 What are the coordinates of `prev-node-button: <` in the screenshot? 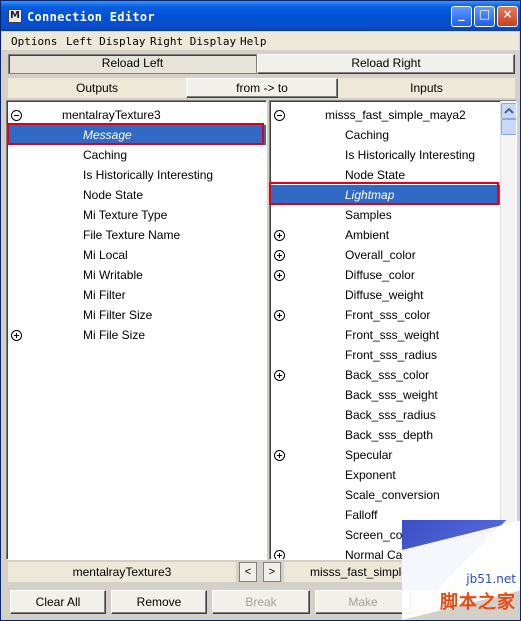 It's located at (248, 572).